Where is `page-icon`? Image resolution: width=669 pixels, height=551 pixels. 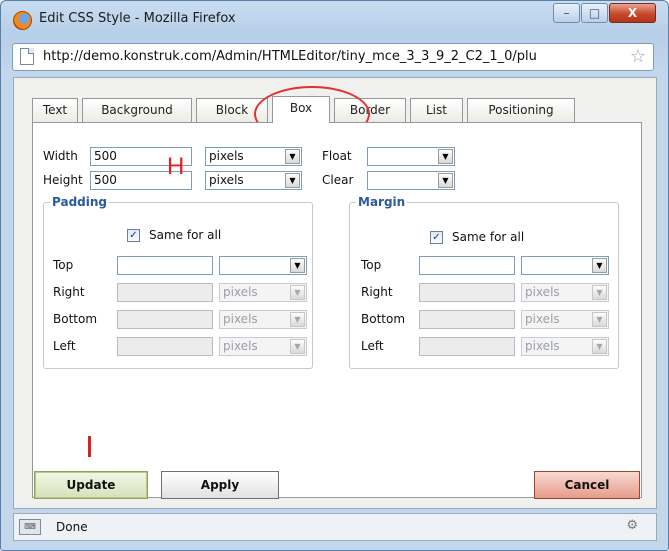 page-icon is located at coordinates (27, 56).